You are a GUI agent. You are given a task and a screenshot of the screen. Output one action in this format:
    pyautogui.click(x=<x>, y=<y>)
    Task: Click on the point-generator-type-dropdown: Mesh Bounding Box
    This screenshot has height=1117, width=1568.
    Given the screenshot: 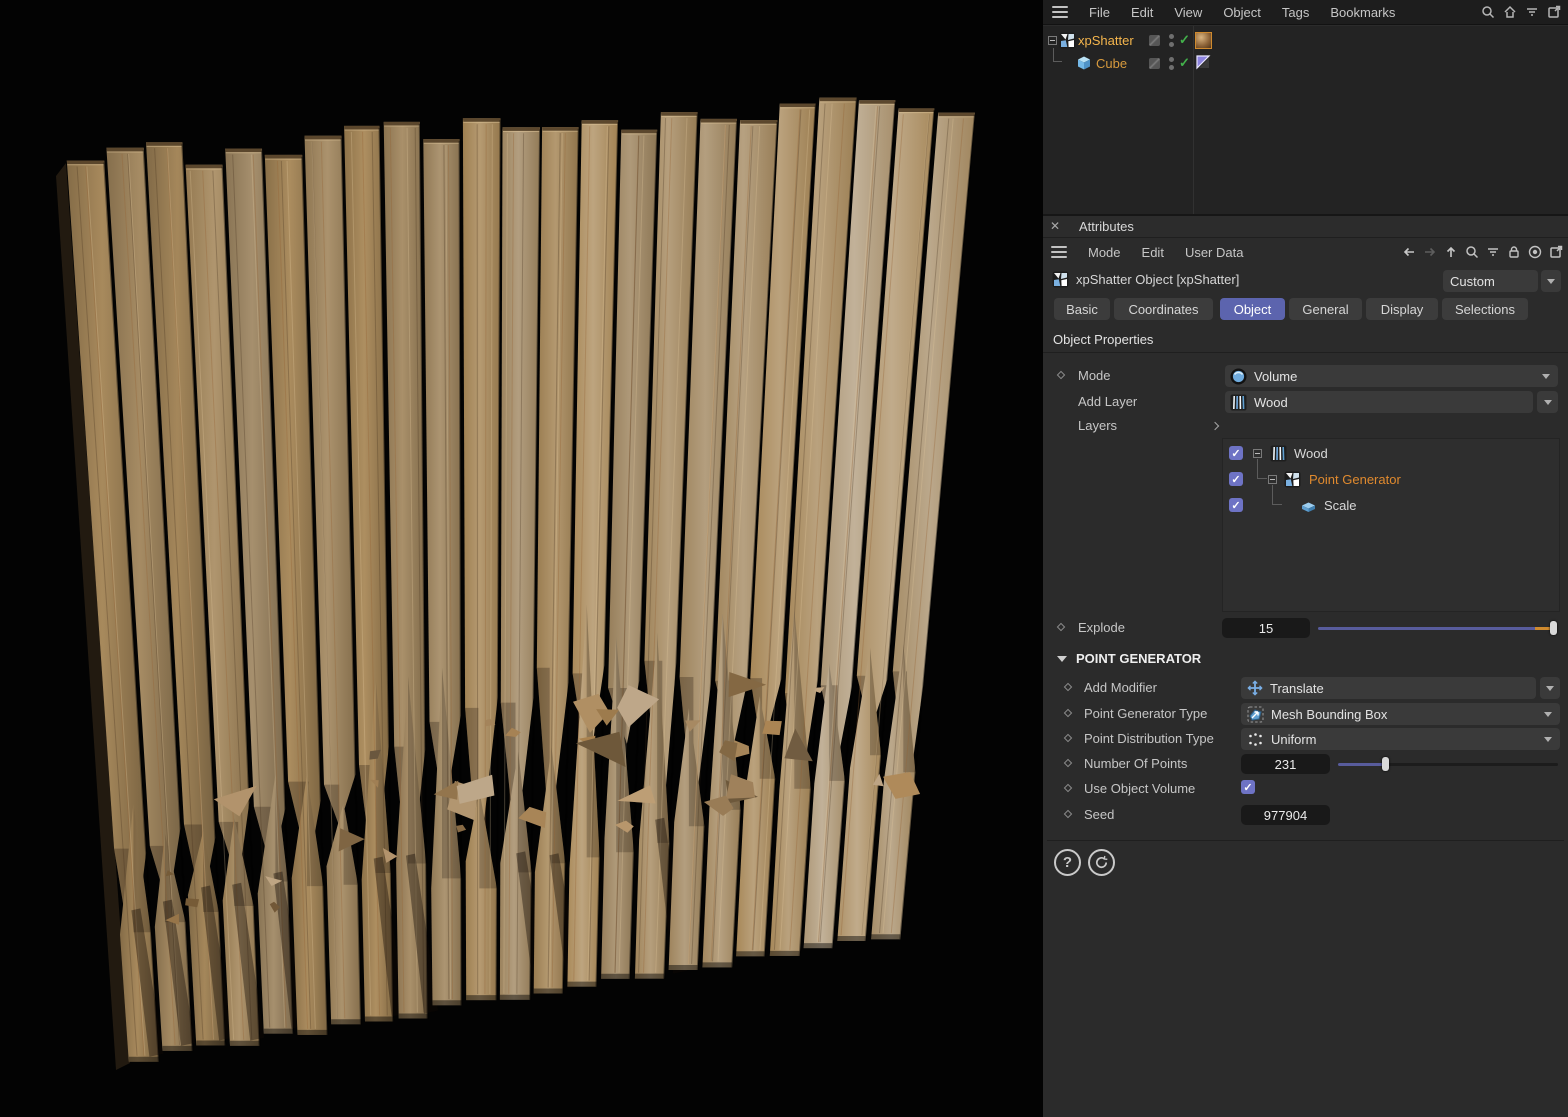 What is the action you would take?
    pyautogui.click(x=1400, y=714)
    